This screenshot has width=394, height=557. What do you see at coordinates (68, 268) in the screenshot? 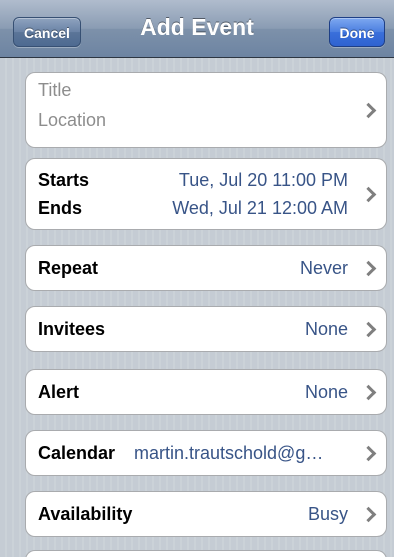
I see `repeat-label: Repeat` at bounding box center [68, 268].